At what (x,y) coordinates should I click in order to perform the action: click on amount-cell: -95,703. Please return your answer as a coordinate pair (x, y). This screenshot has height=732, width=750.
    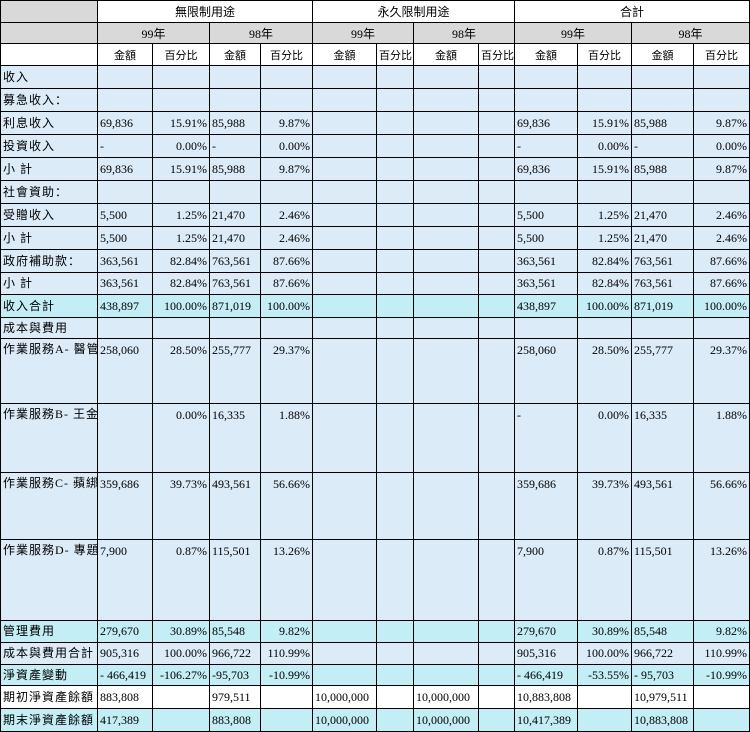
    Looking at the image, I should click on (235, 675).